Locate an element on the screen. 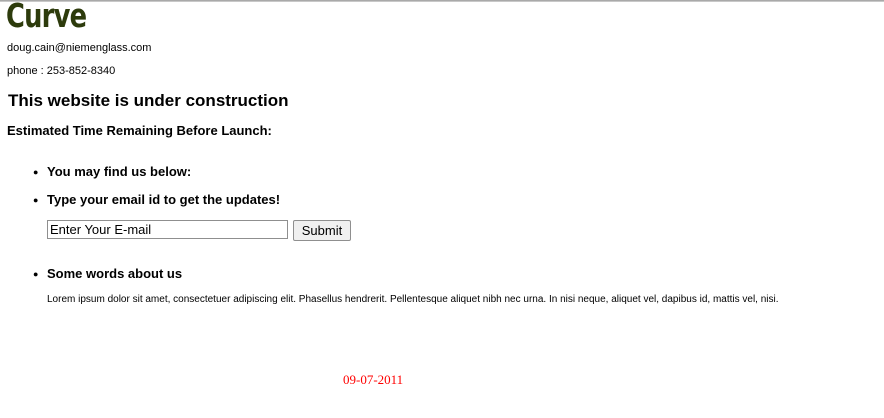  phone-label: phone is located at coordinates (22, 71).